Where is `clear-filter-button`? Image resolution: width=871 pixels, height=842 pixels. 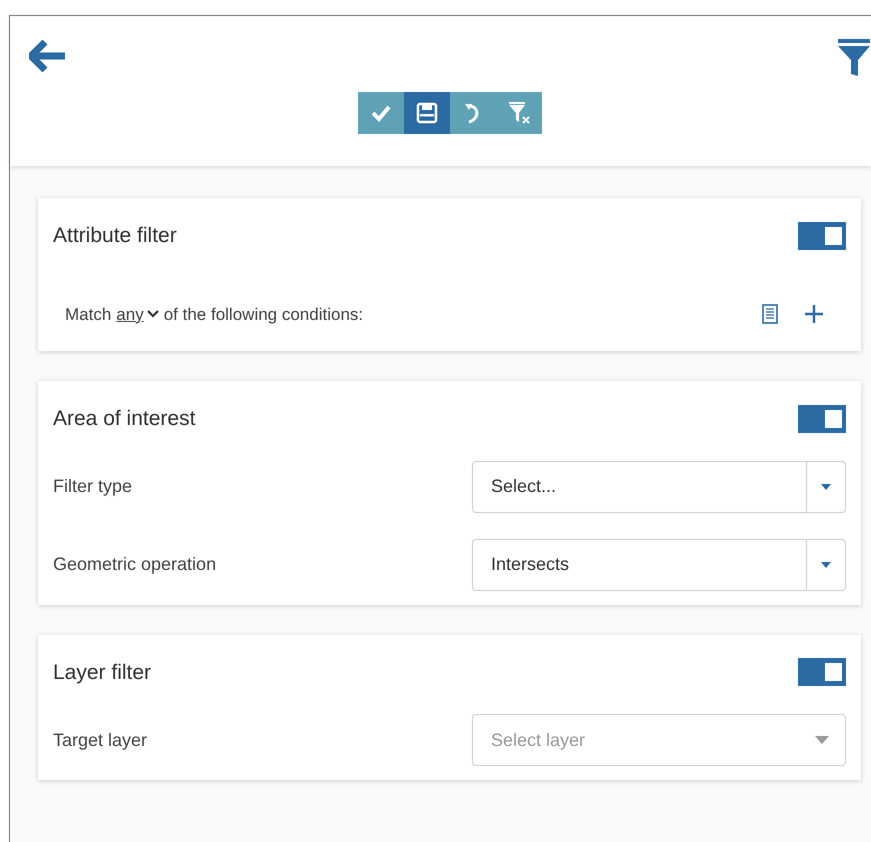
clear-filter-button is located at coordinates (519, 113).